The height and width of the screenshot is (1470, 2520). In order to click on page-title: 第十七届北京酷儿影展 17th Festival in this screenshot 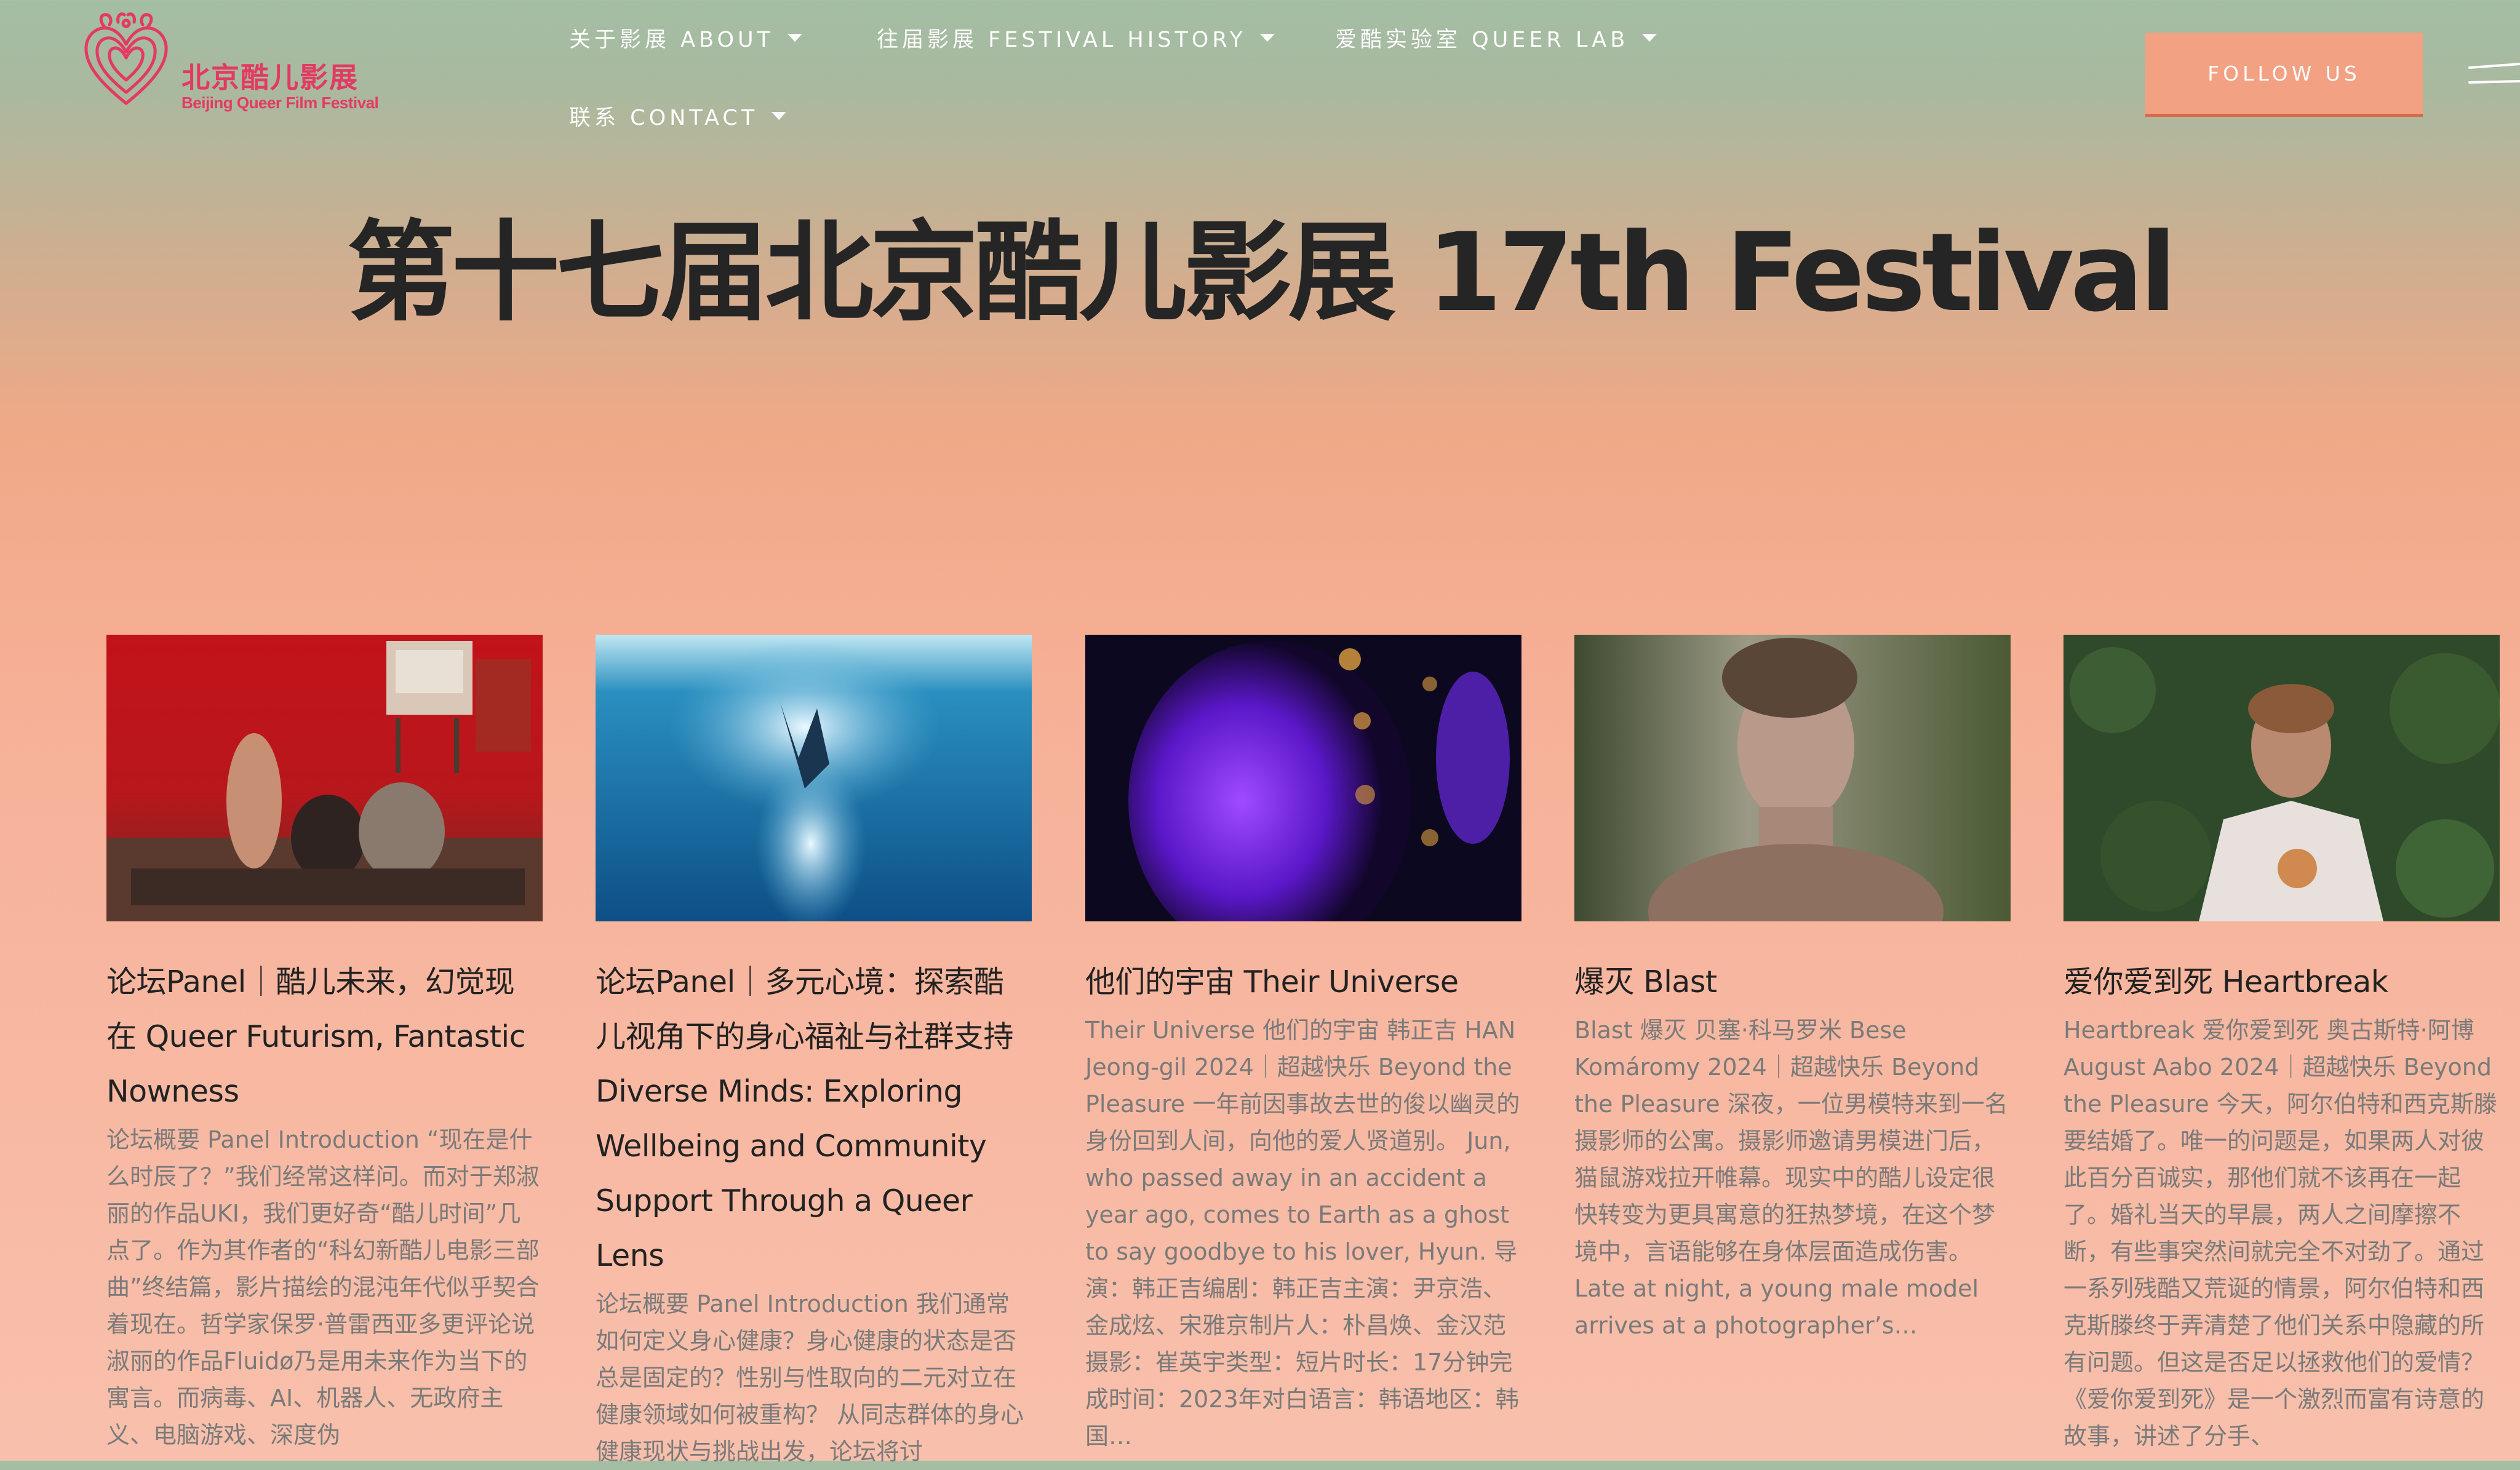, I will do `click(1261, 273)`.